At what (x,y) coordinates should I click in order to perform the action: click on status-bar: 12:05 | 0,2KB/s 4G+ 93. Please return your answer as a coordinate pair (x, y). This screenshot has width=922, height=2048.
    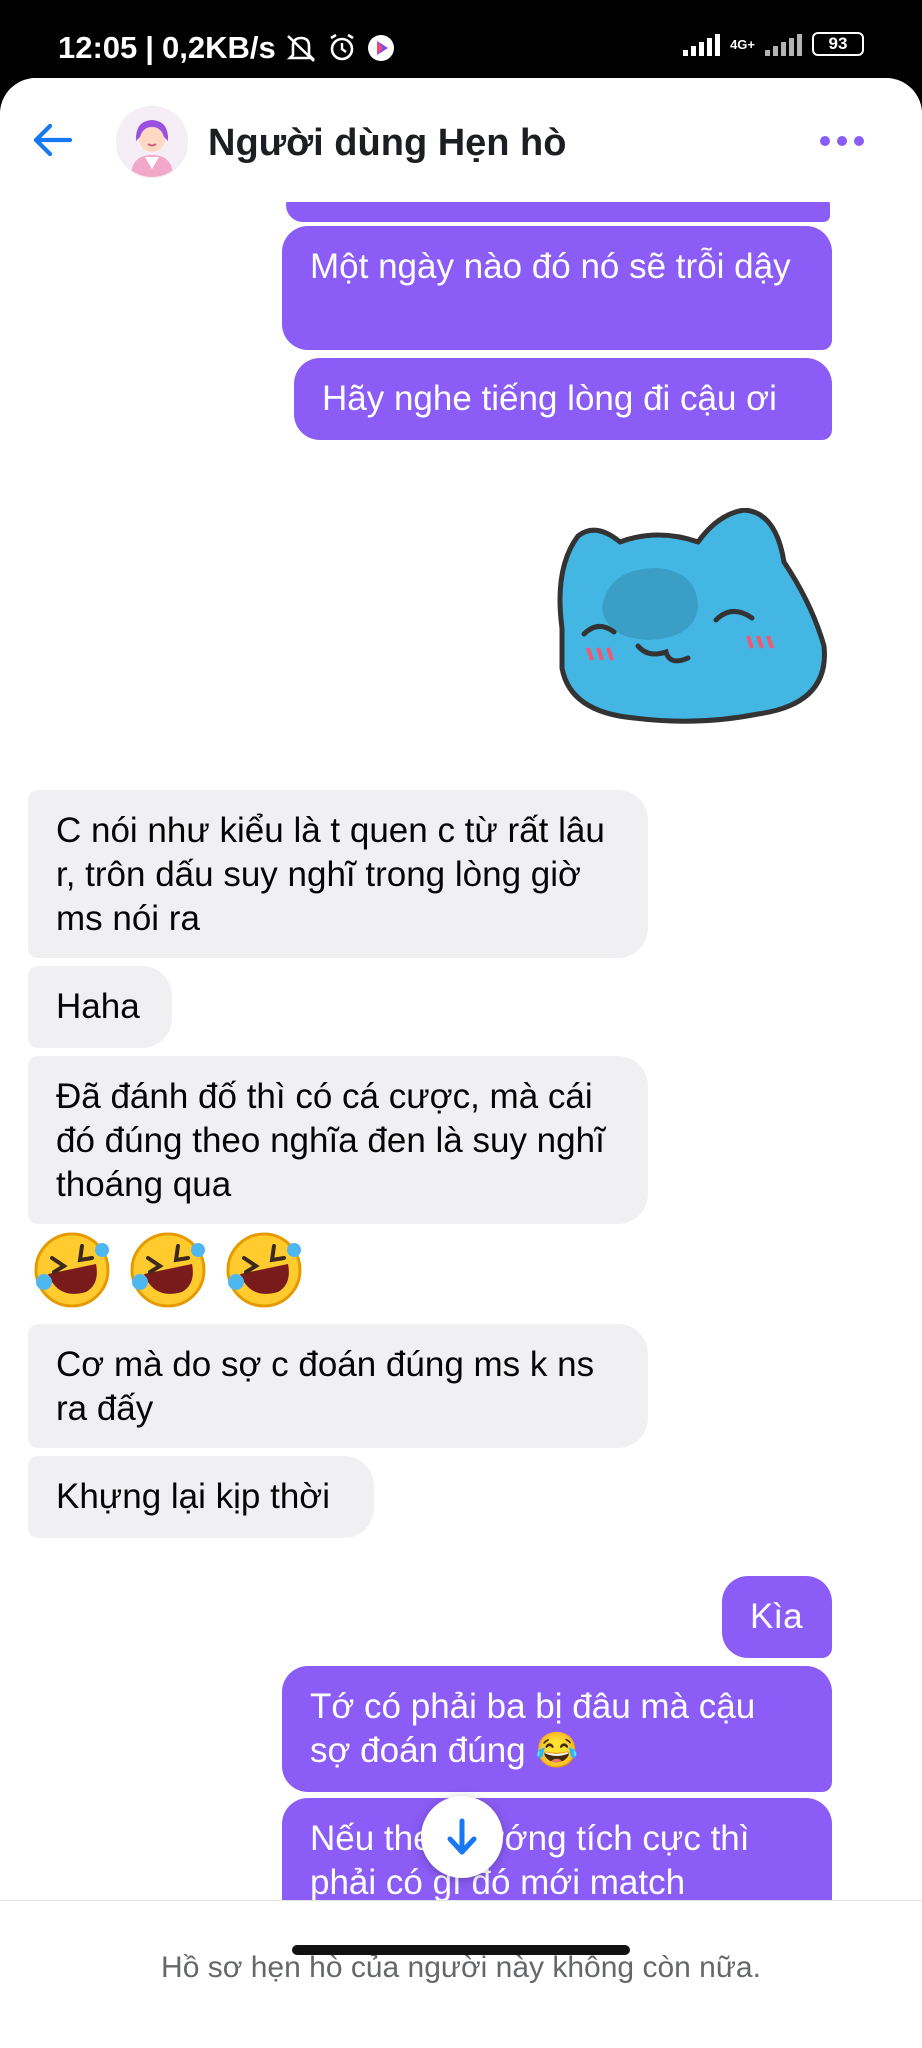
    Looking at the image, I should click on (461, 40).